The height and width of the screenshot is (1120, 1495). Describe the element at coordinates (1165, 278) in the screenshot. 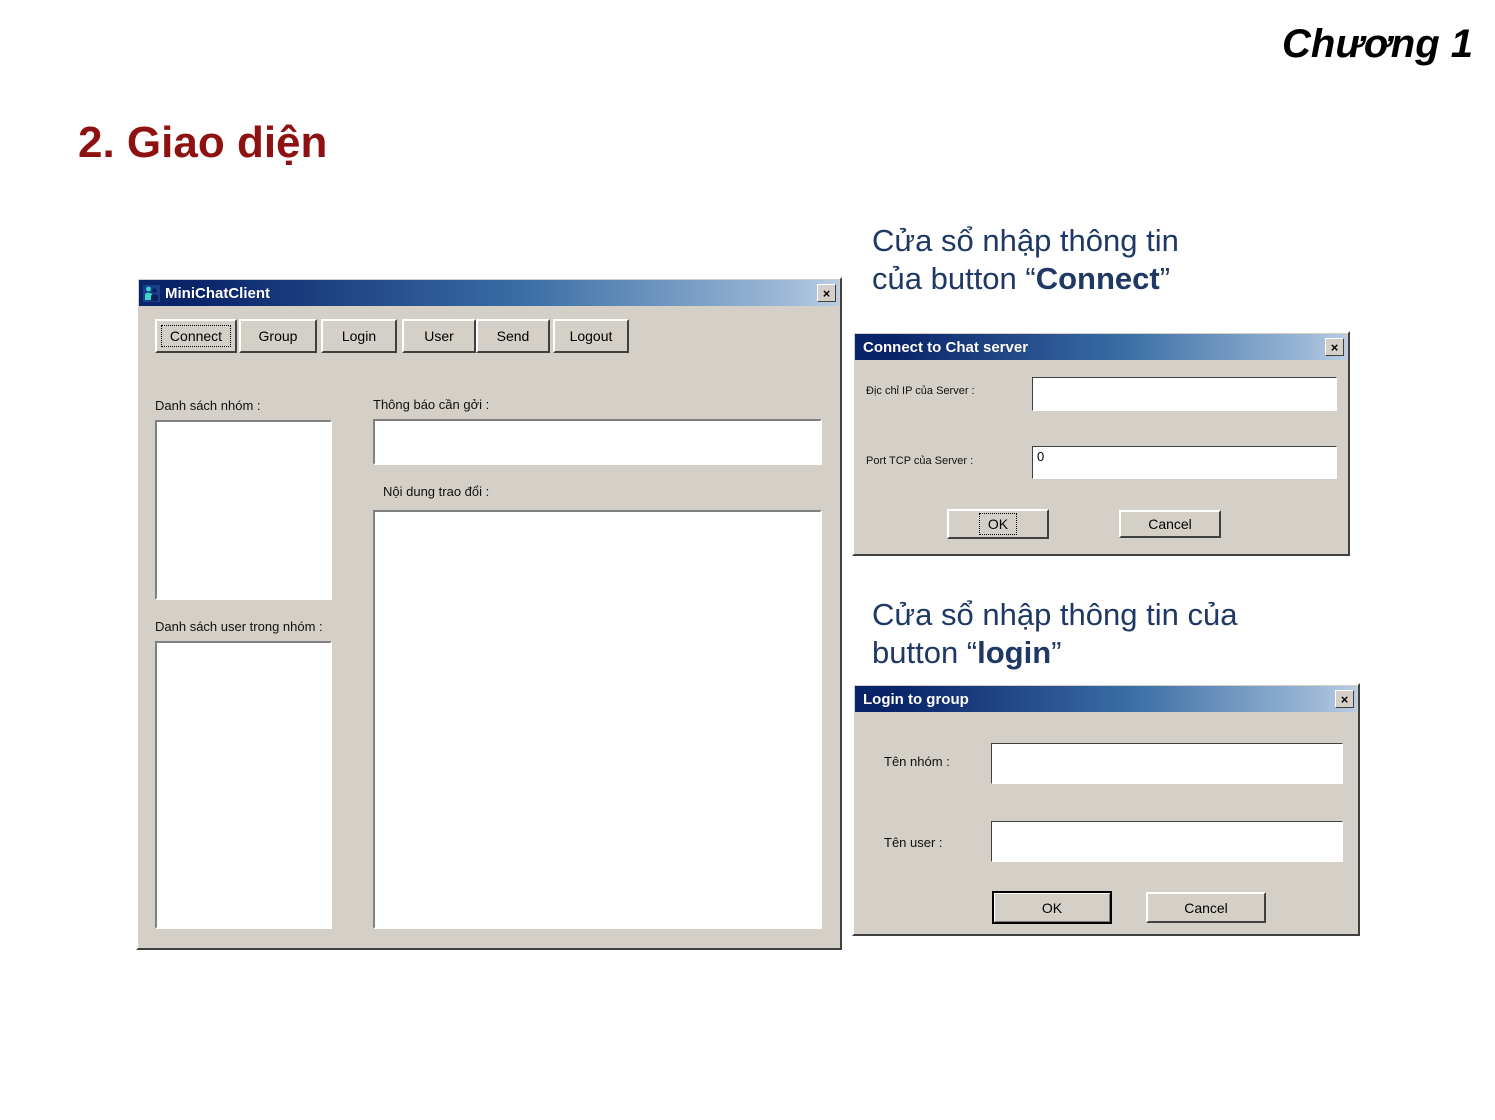

I see `annotation-connect-tail: ”` at that location.